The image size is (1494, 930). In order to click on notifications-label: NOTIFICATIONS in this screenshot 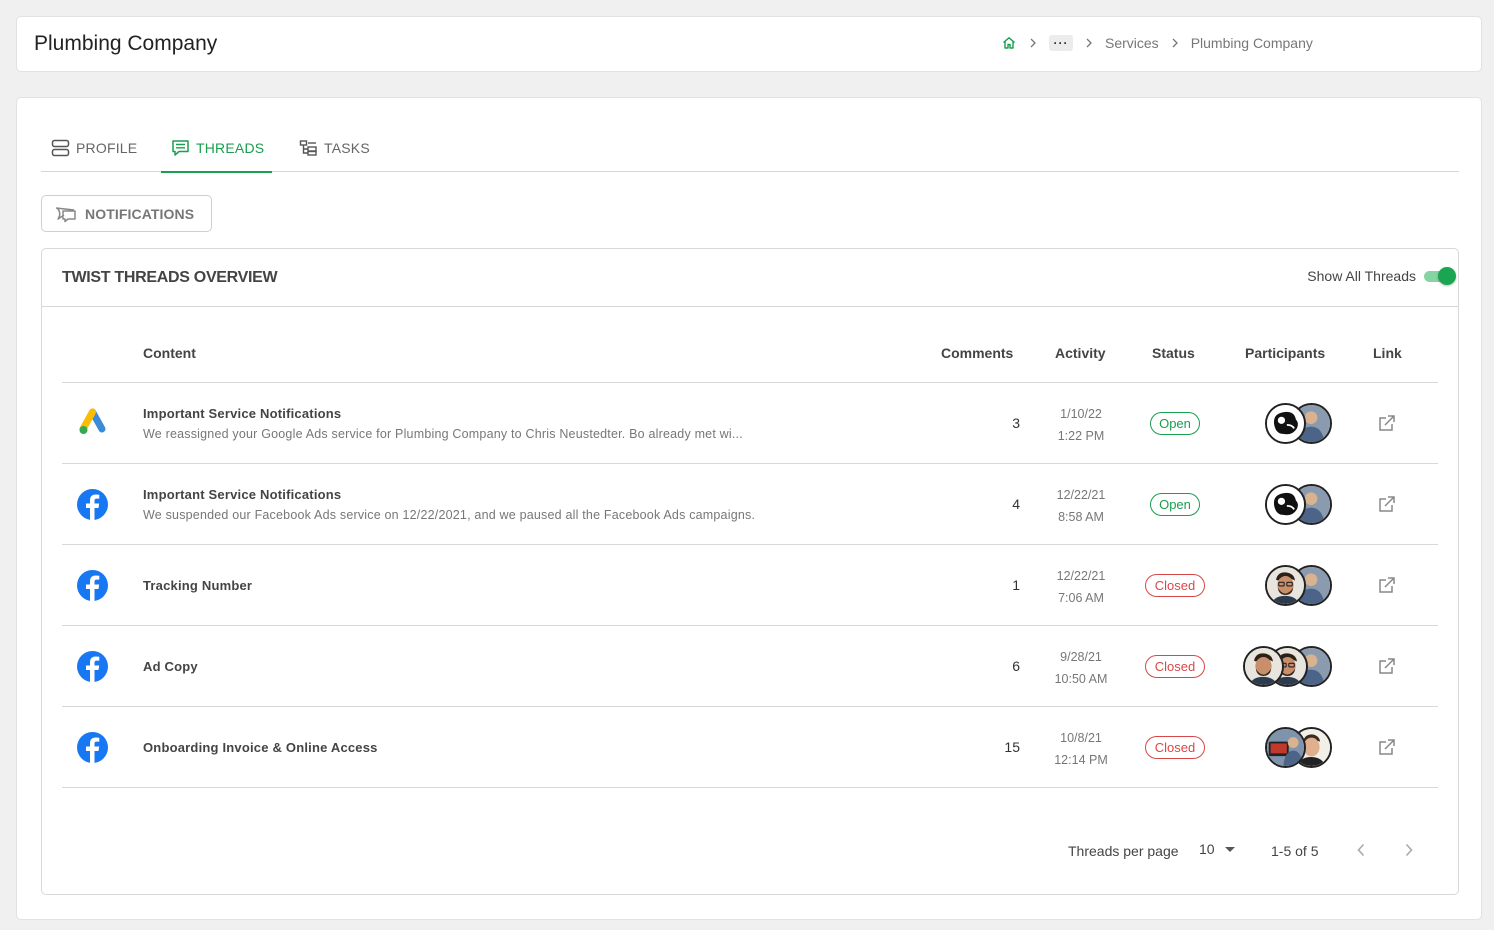, I will do `click(140, 213)`.